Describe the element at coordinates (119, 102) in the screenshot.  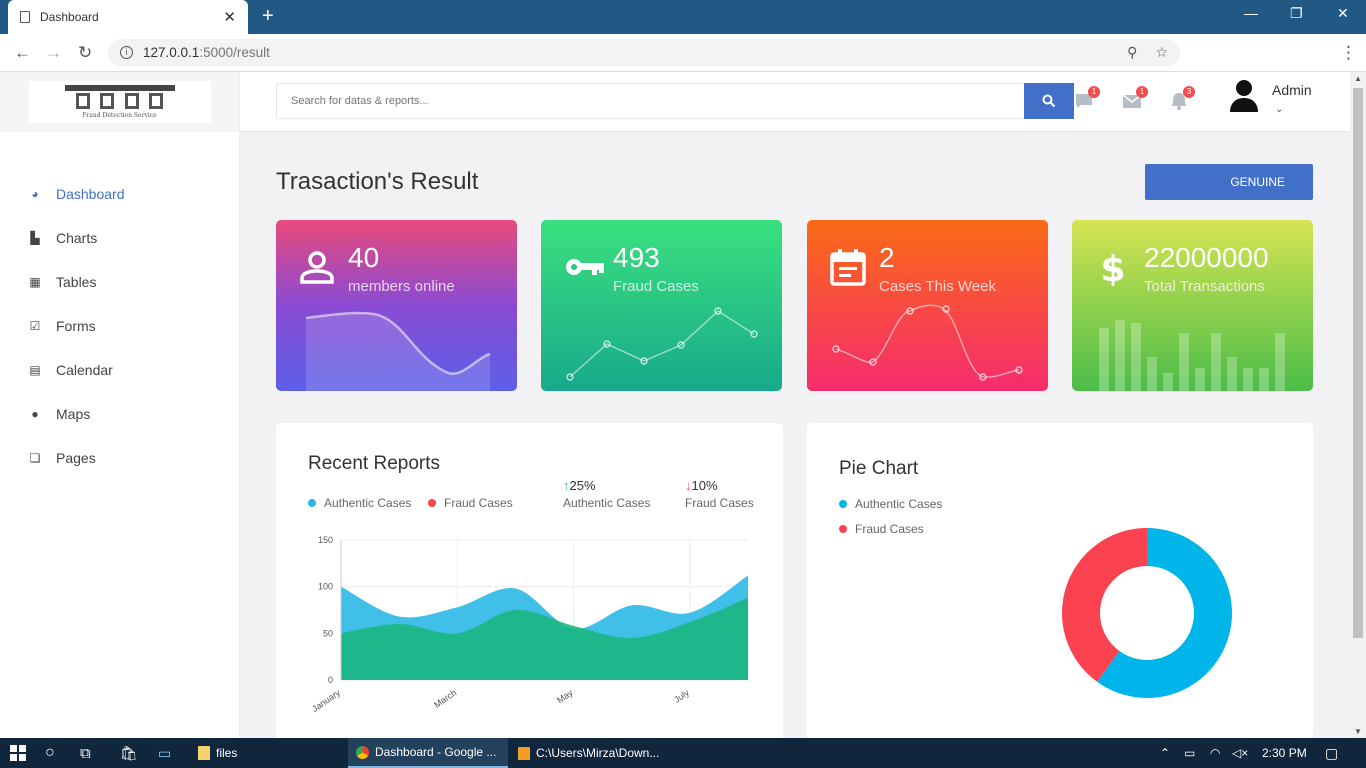
I see `logo: Fraud Detection Service` at that location.